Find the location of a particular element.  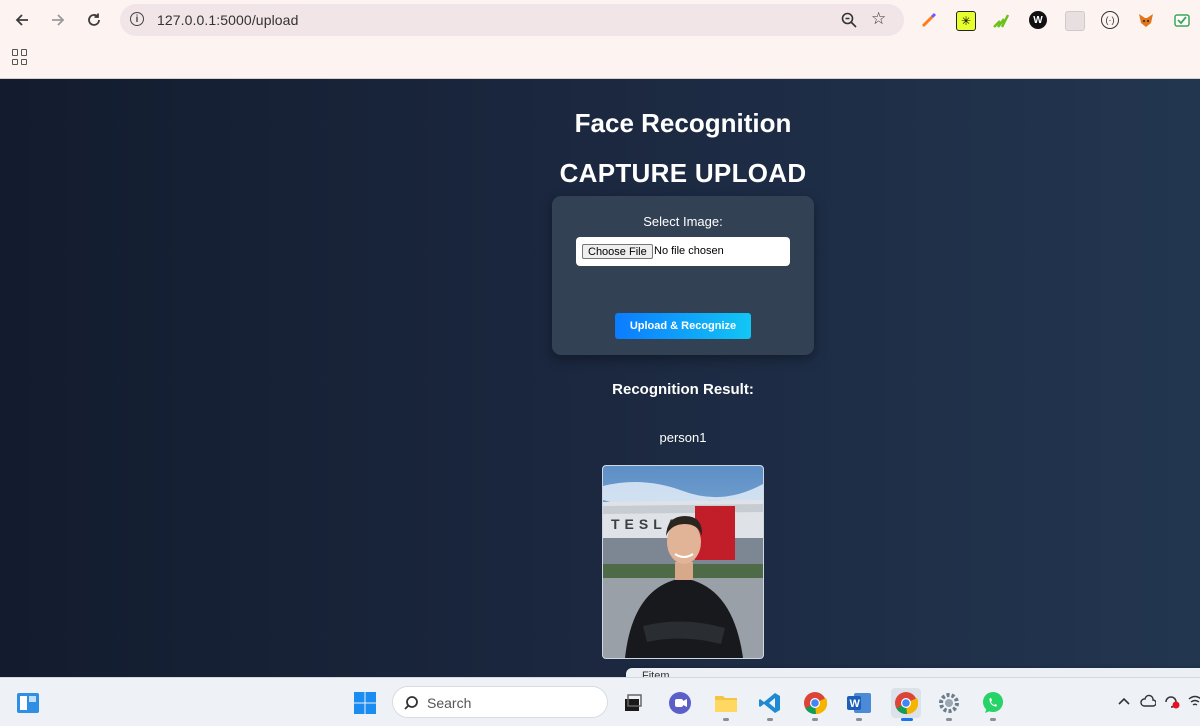

active-indicator is located at coordinates (907, 719).